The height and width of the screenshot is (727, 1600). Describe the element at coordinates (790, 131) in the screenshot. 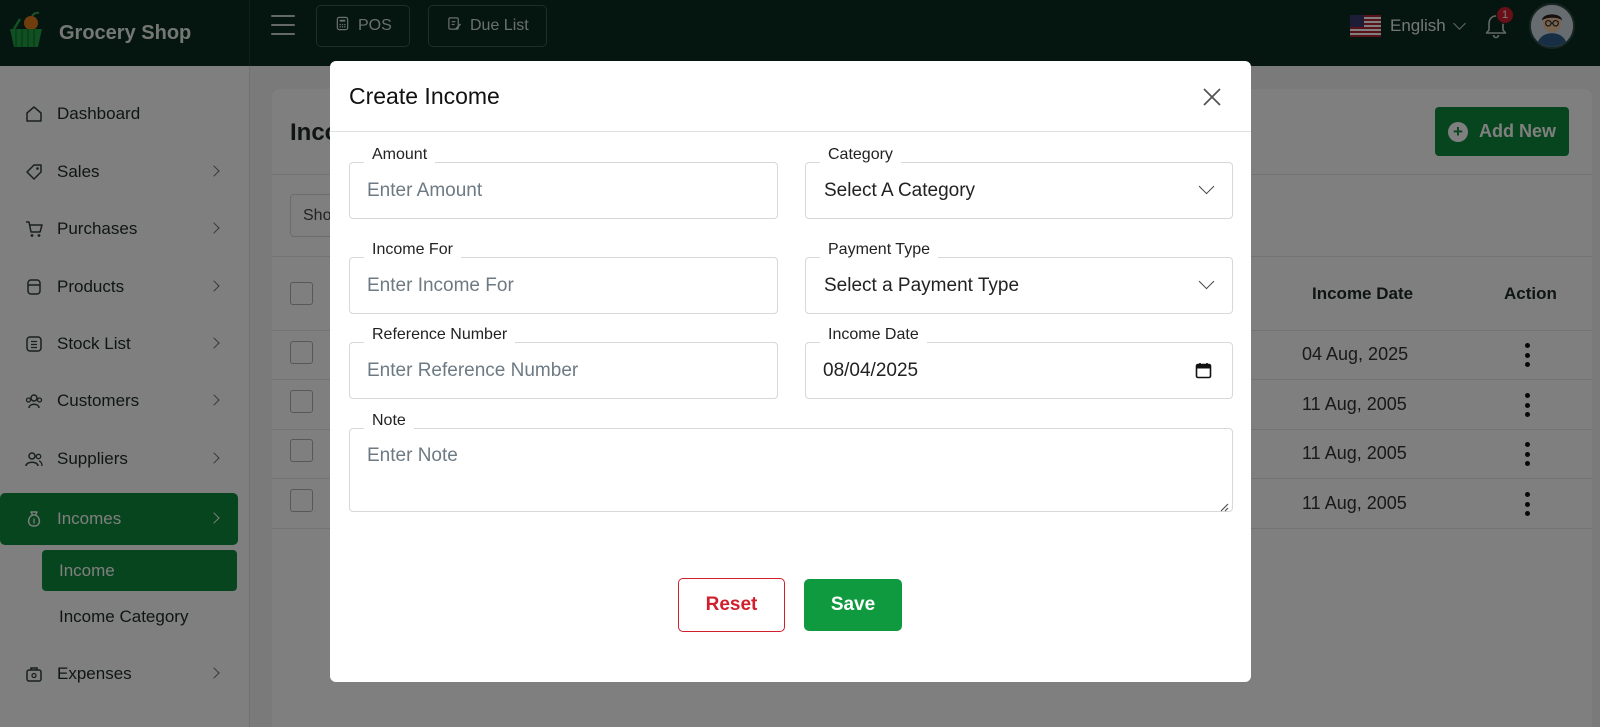

I see `divider` at that location.